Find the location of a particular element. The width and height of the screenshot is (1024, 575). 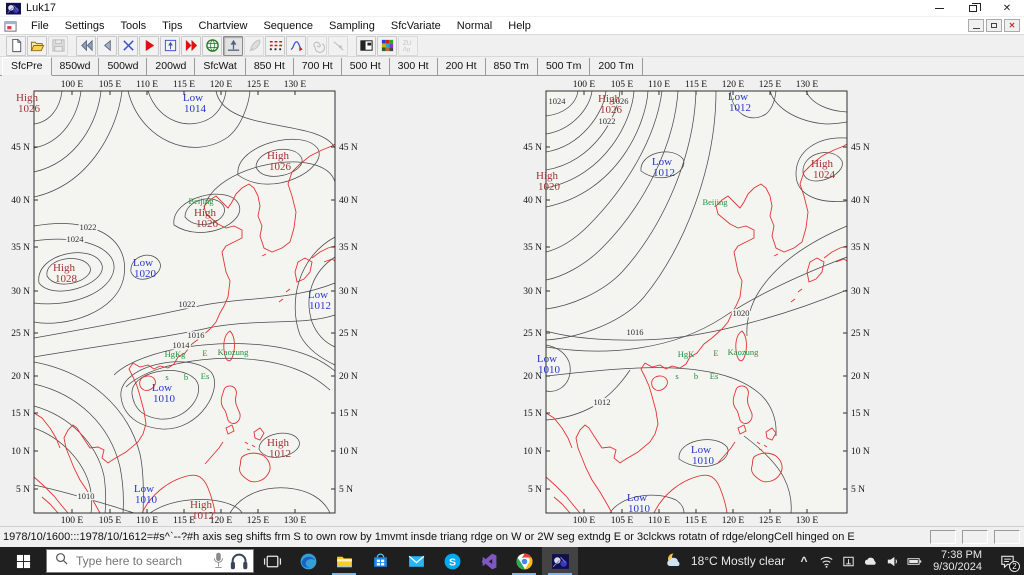

pressure-center-value: 1020 is located at coordinates (145, 274).